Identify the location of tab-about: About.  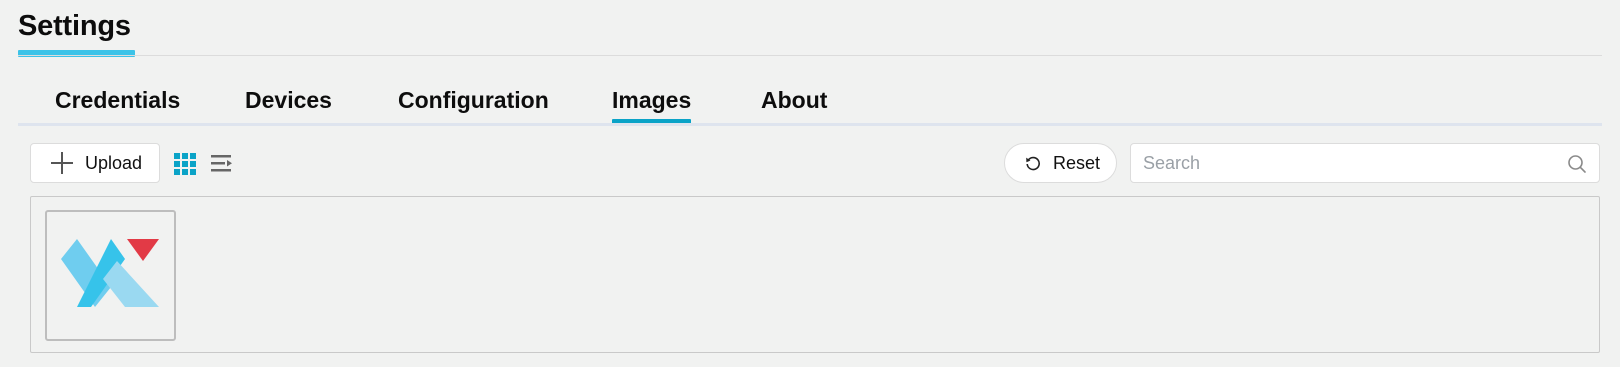
(794, 100).